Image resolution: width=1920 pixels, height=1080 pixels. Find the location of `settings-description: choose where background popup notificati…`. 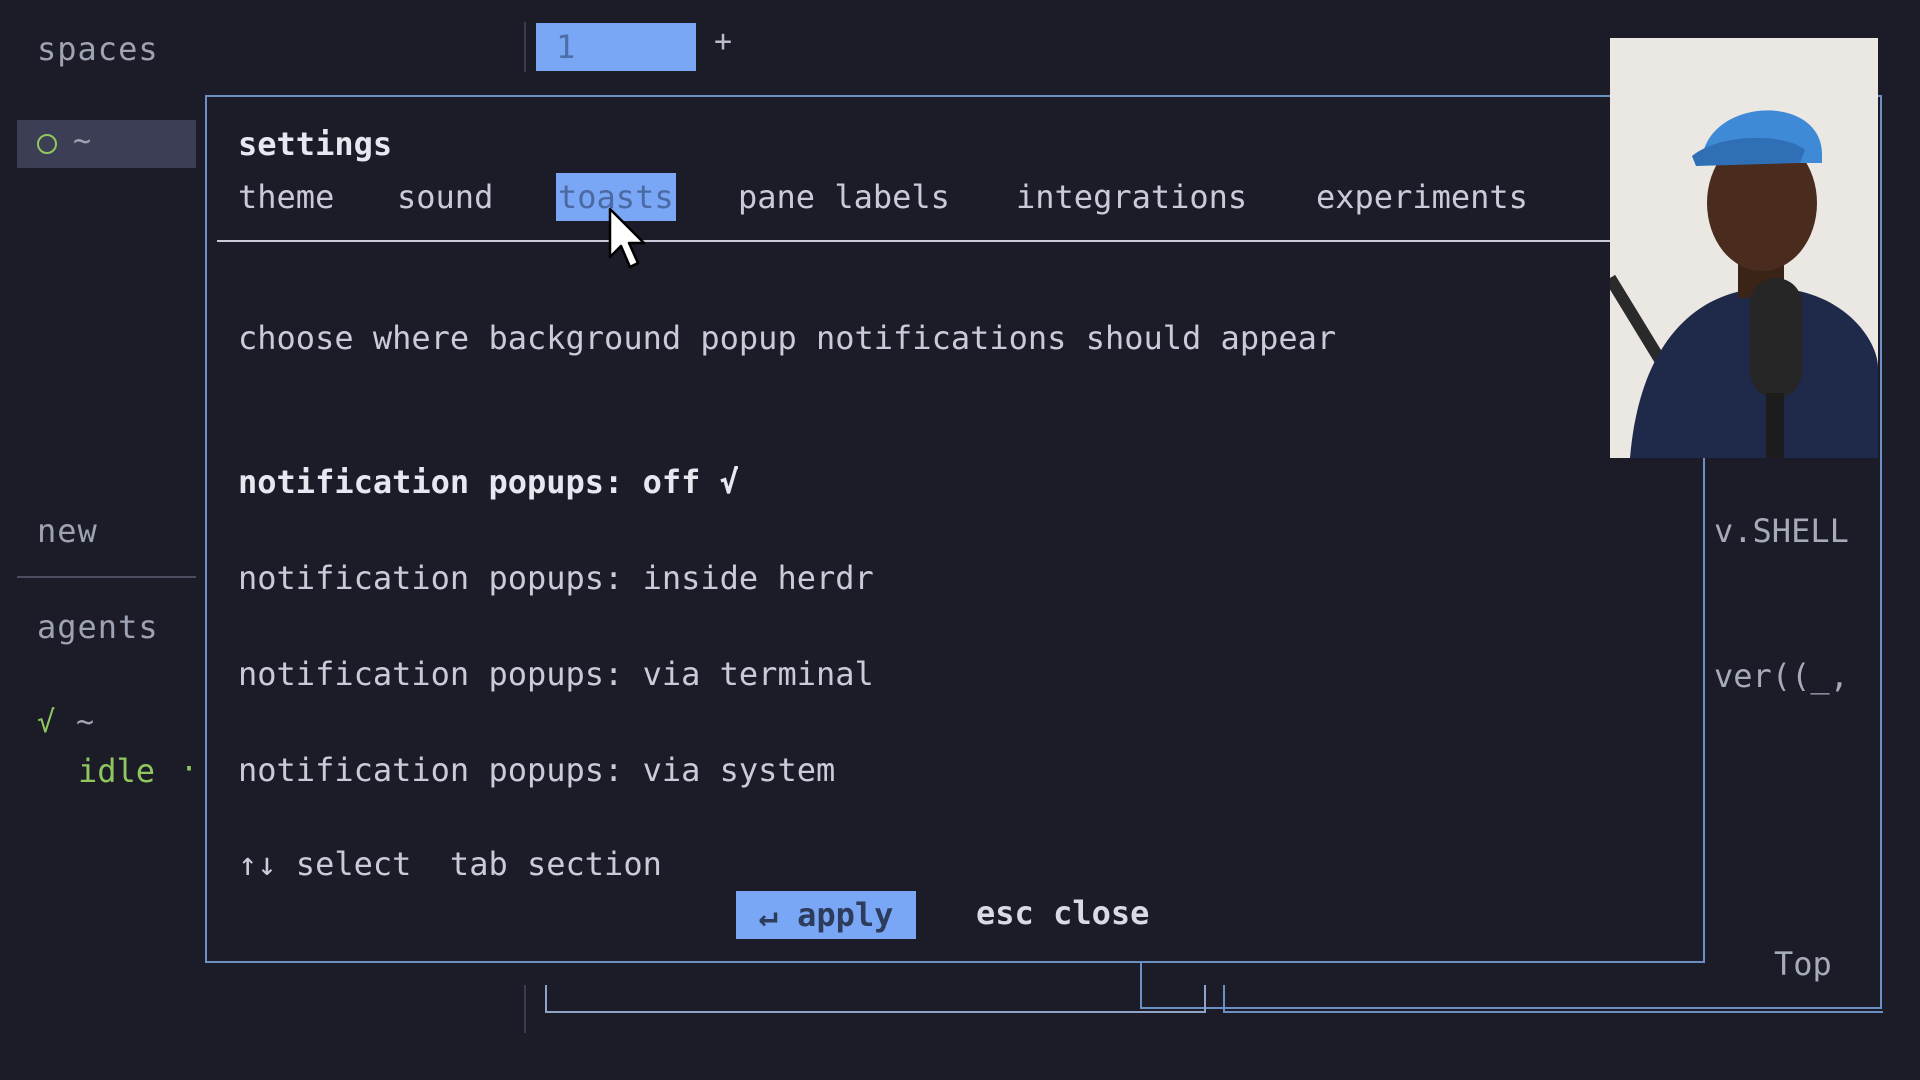

settings-description: choose where background popup notificati… is located at coordinates (787, 338).